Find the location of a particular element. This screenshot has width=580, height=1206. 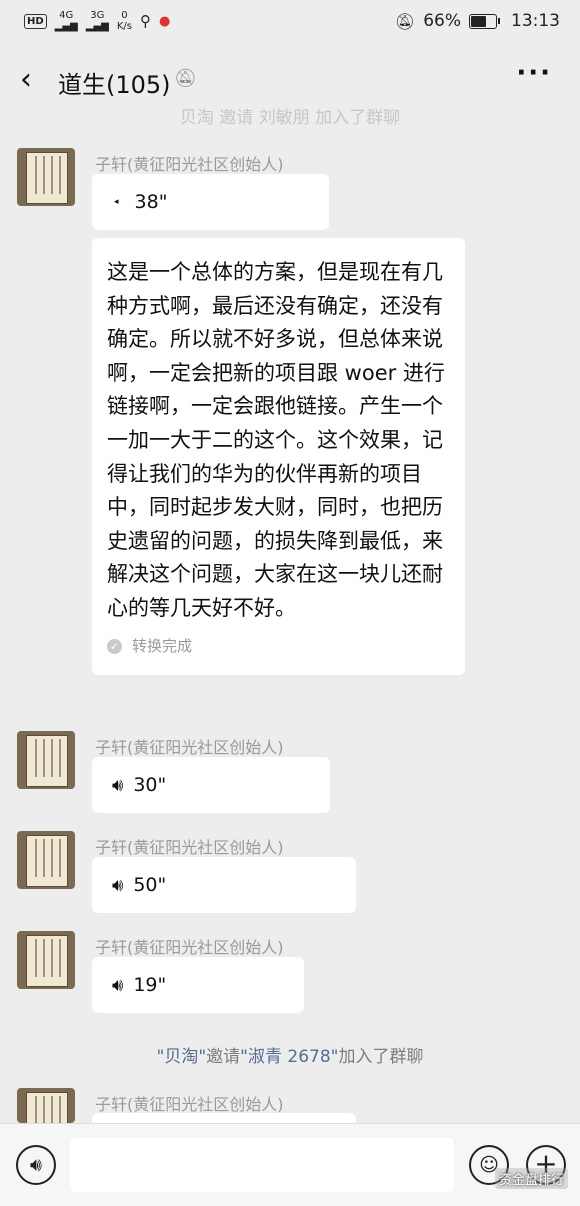

battery-fill is located at coordinates (479, 21).